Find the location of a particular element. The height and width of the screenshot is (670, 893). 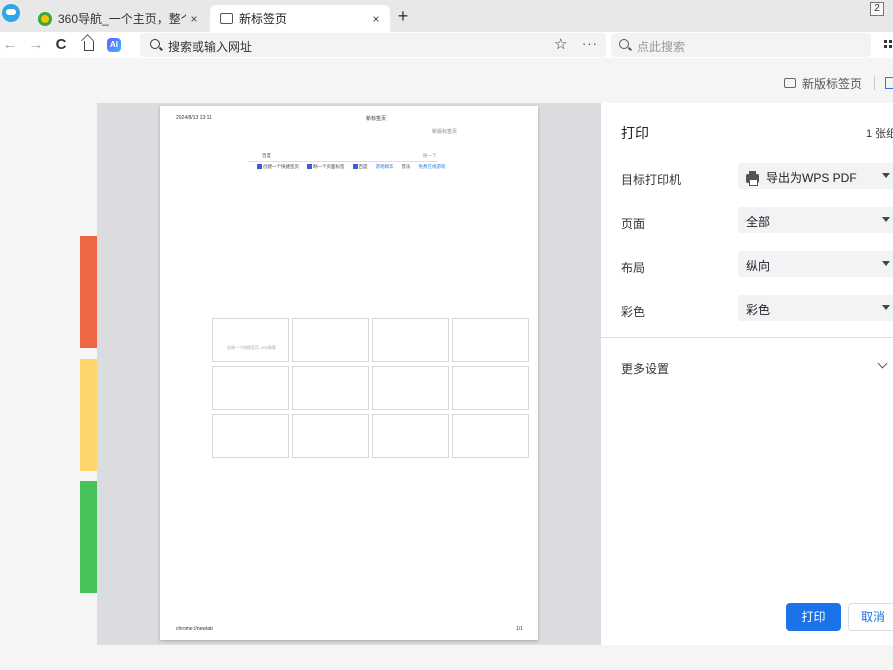

tab-new-tab-page: 新标签页 × is located at coordinates (300, 18).